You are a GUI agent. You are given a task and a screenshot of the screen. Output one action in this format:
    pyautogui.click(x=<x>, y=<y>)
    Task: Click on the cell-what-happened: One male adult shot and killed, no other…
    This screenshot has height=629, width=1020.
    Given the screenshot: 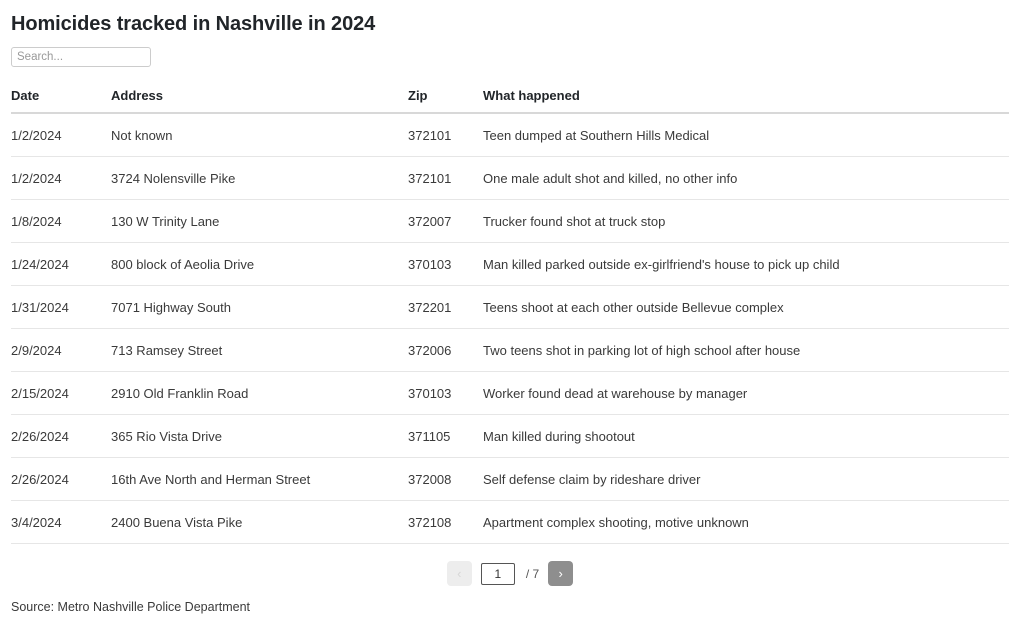 What is the action you would take?
    pyautogui.click(x=746, y=178)
    